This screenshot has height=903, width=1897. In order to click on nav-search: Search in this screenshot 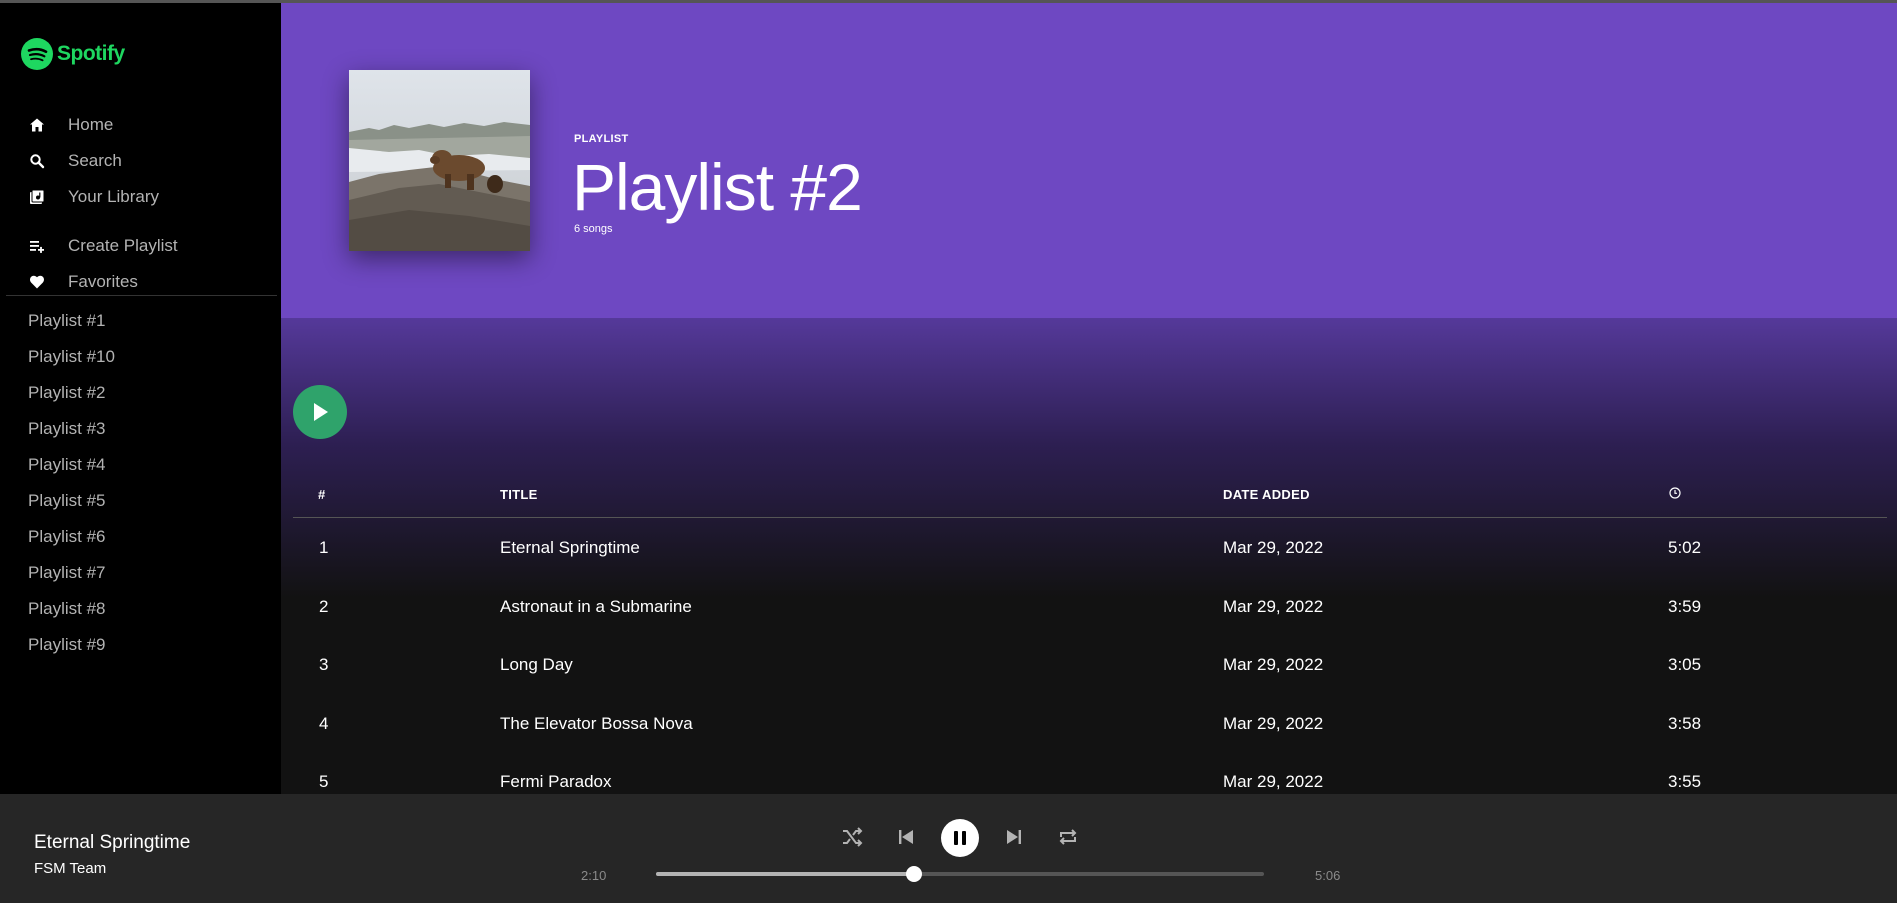, I will do `click(75, 161)`.